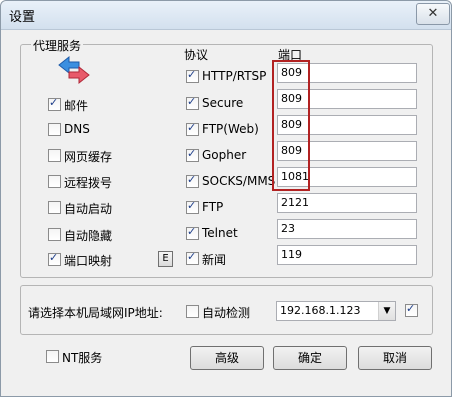 Image resolution: width=452 pixels, height=397 pixels. Describe the element at coordinates (227, 358) in the screenshot. I see `advanced-button: 高级` at that location.